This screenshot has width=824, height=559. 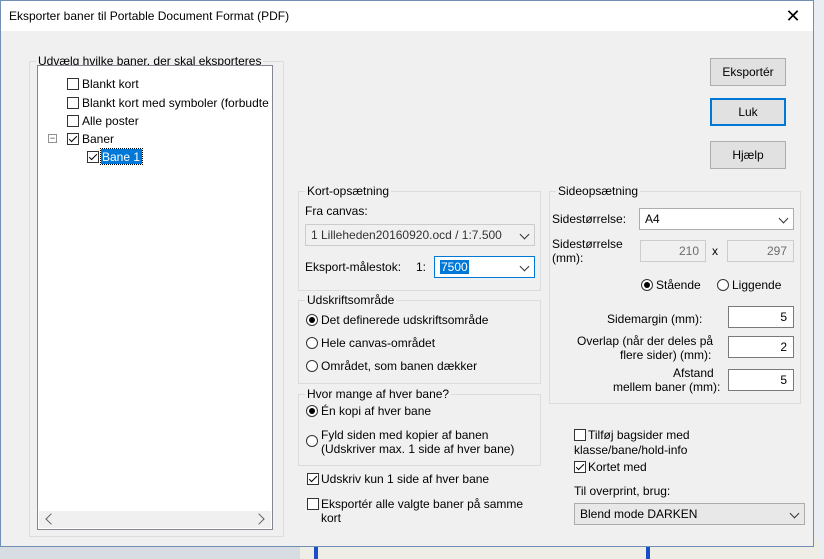 What do you see at coordinates (405, 479) in the screenshot?
I see `single-page-label: Udskriv kun 1 side af hver bane` at bounding box center [405, 479].